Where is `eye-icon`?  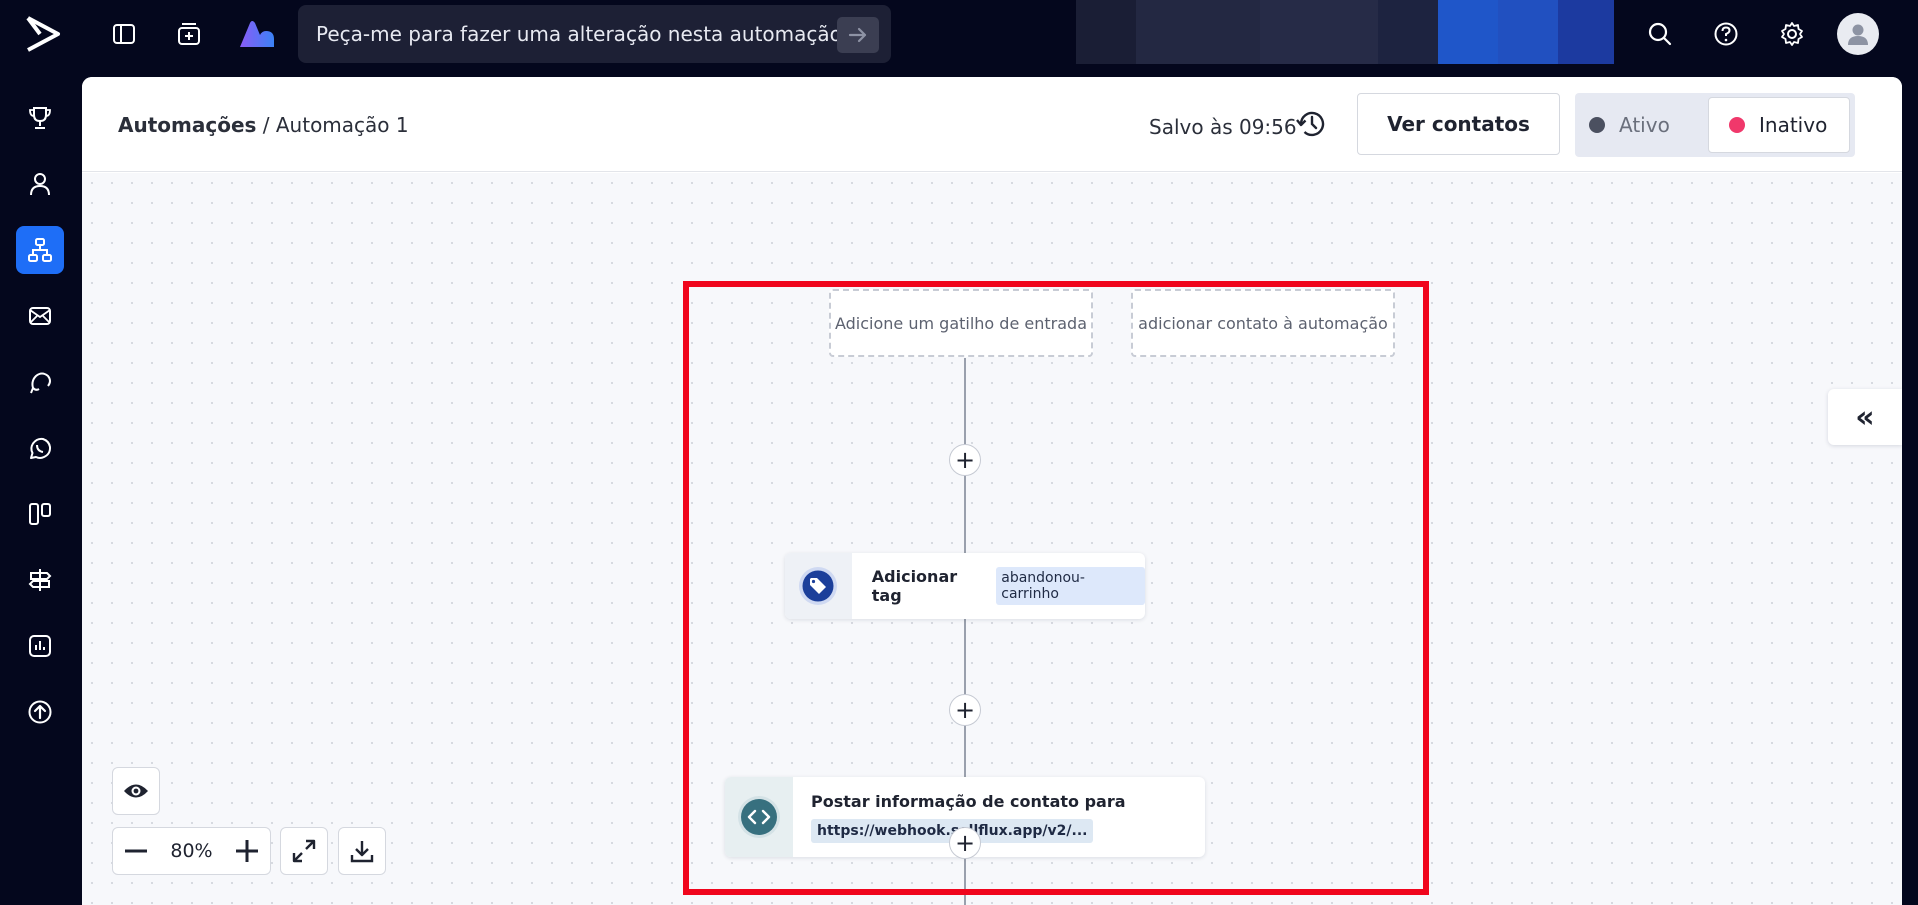 eye-icon is located at coordinates (136, 791).